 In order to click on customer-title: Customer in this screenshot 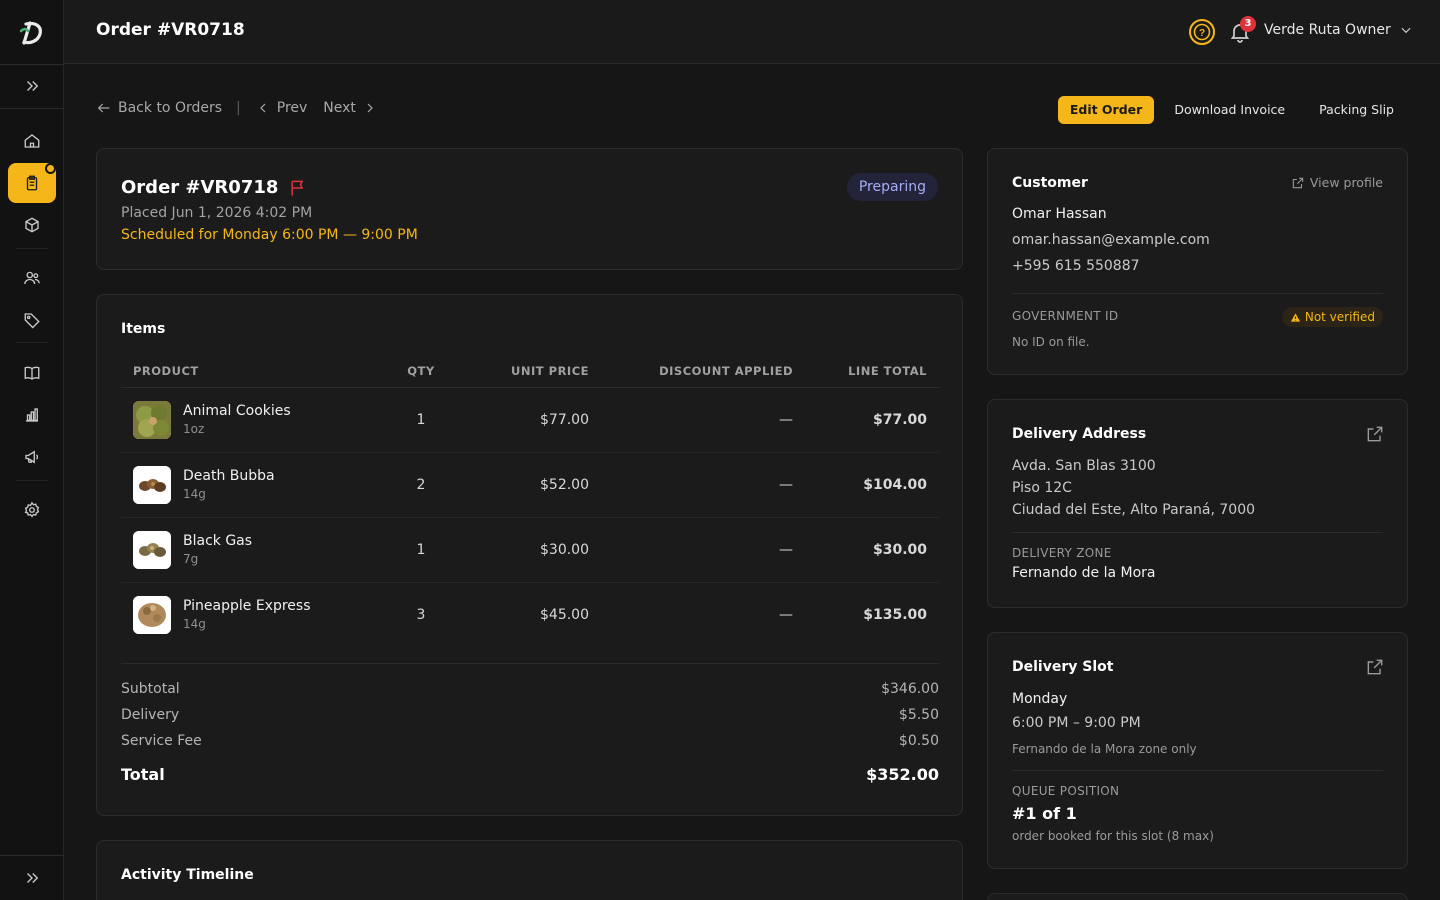, I will do `click(1050, 183)`.